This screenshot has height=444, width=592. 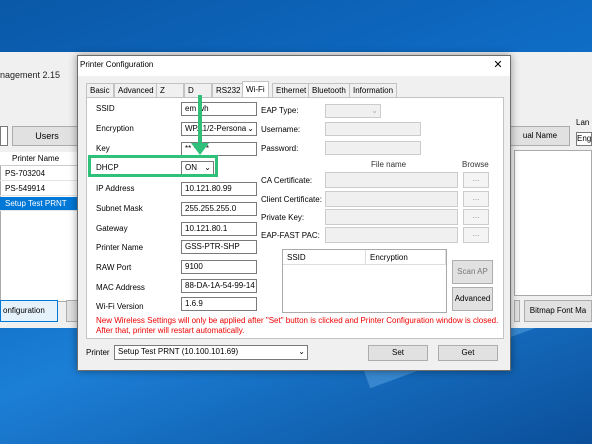 What do you see at coordinates (406, 257) in the screenshot?
I see `ap-table-encryption-header: Encryption` at bounding box center [406, 257].